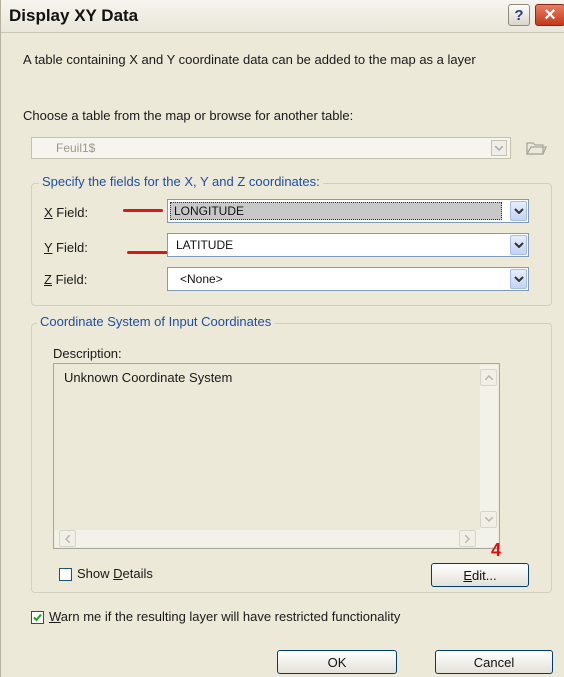 This screenshot has height=677, width=564. What do you see at coordinates (65, 574) in the screenshot?
I see `show-details-checkbox` at bounding box center [65, 574].